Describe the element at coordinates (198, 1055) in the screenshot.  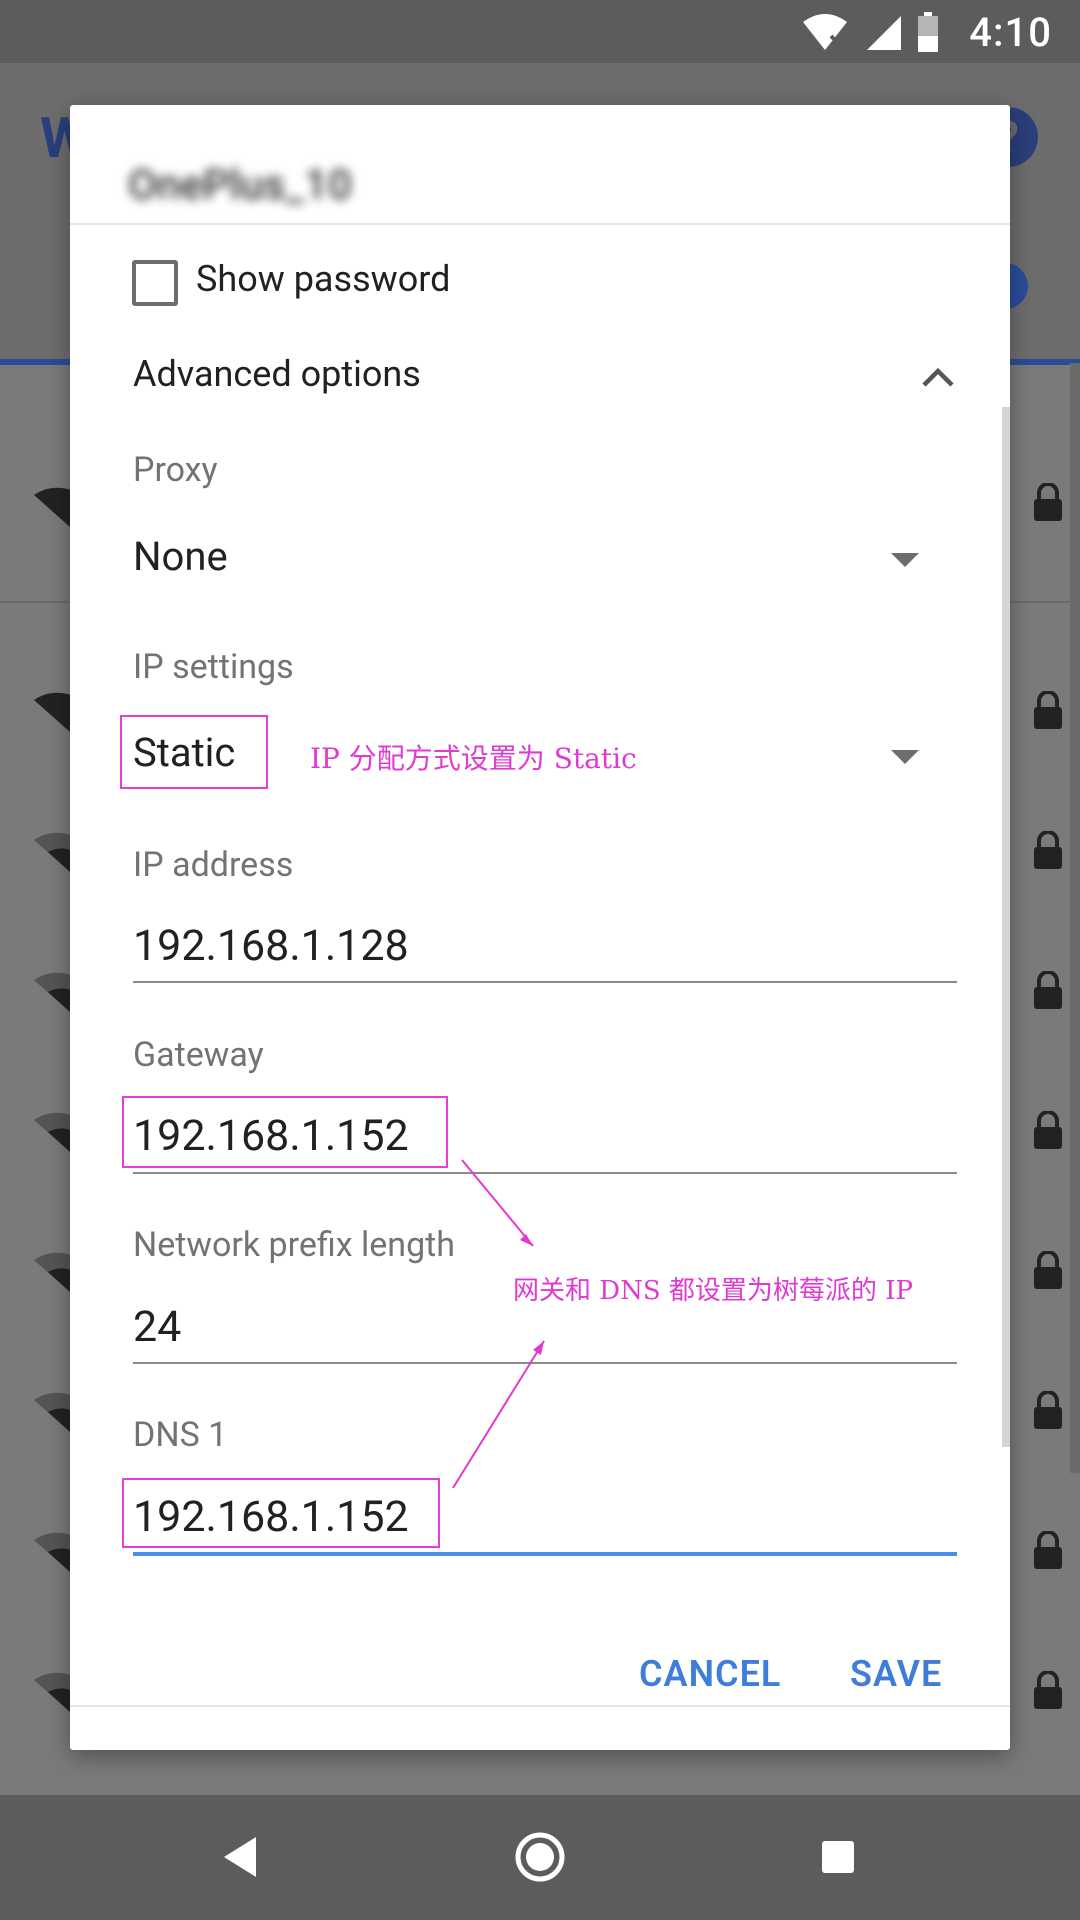
I see `gateway-label: Gateway` at that location.